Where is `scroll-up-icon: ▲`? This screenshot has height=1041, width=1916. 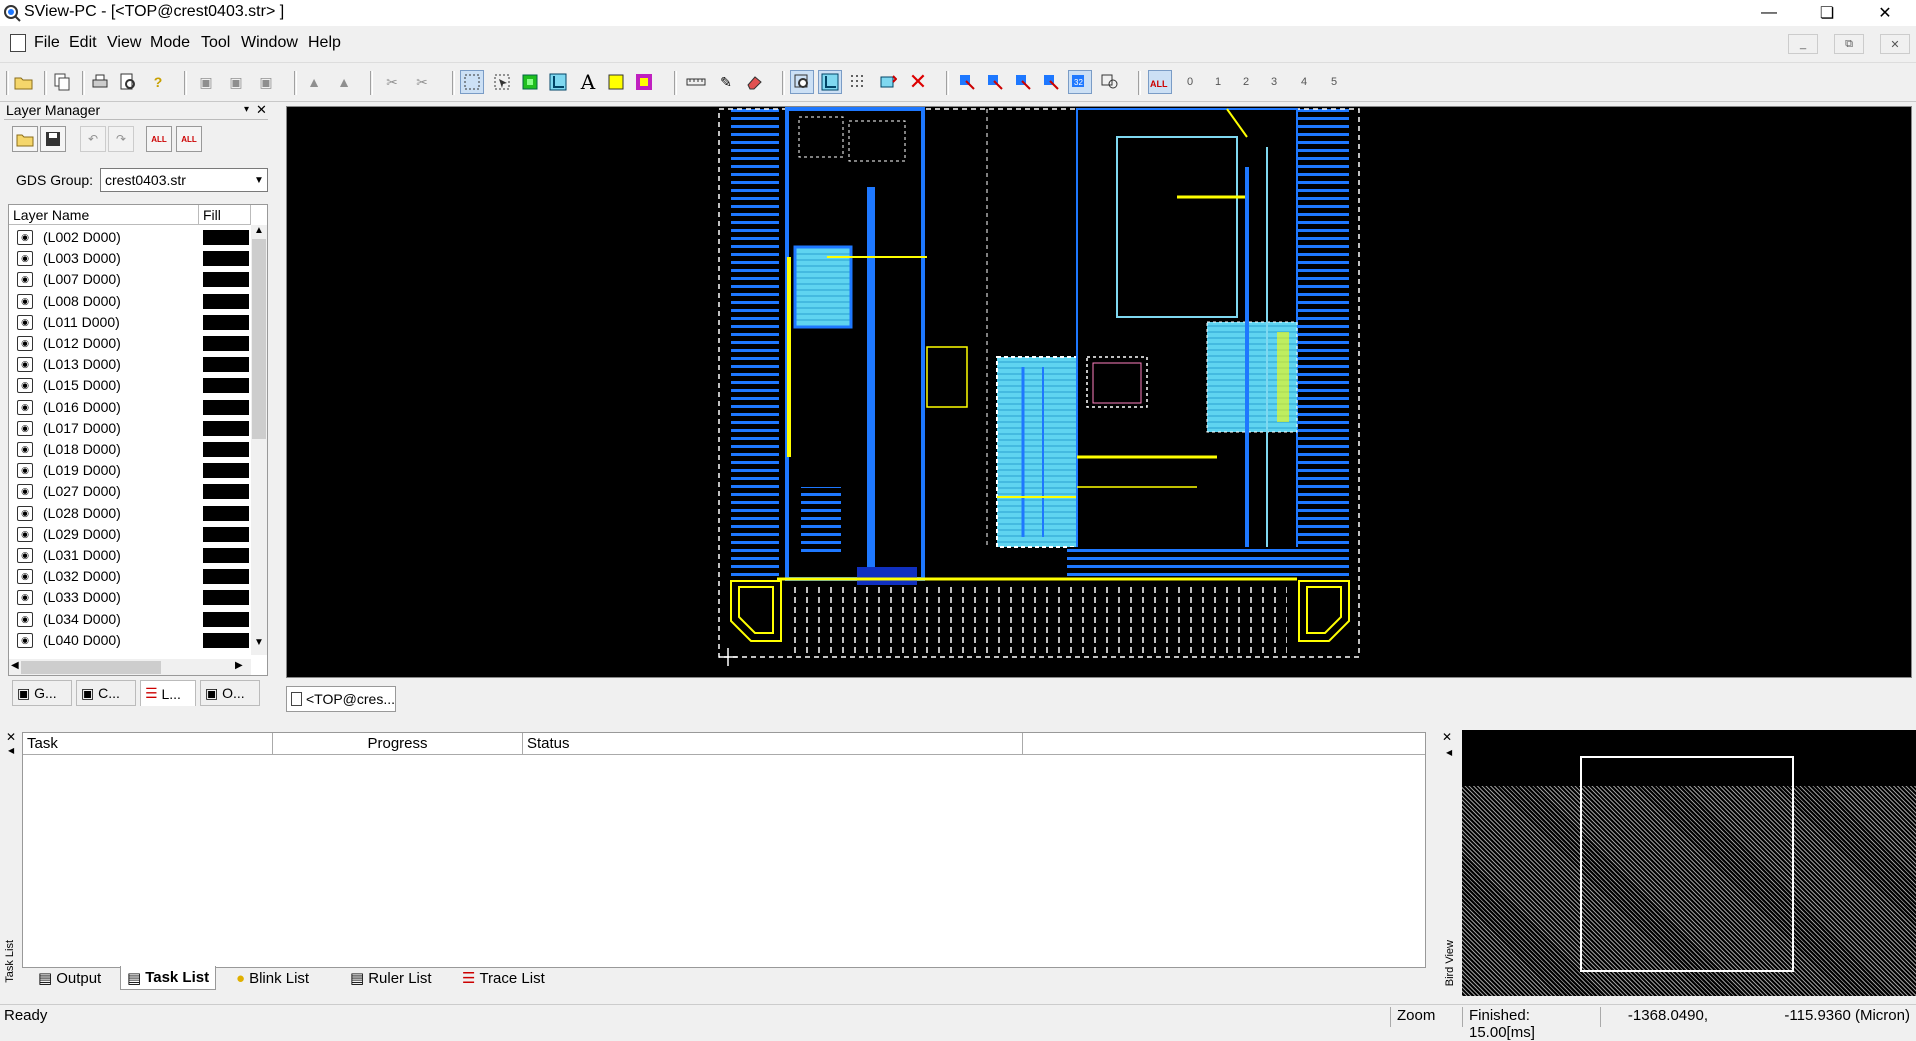
scroll-up-icon: ▲ is located at coordinates (259, 230).